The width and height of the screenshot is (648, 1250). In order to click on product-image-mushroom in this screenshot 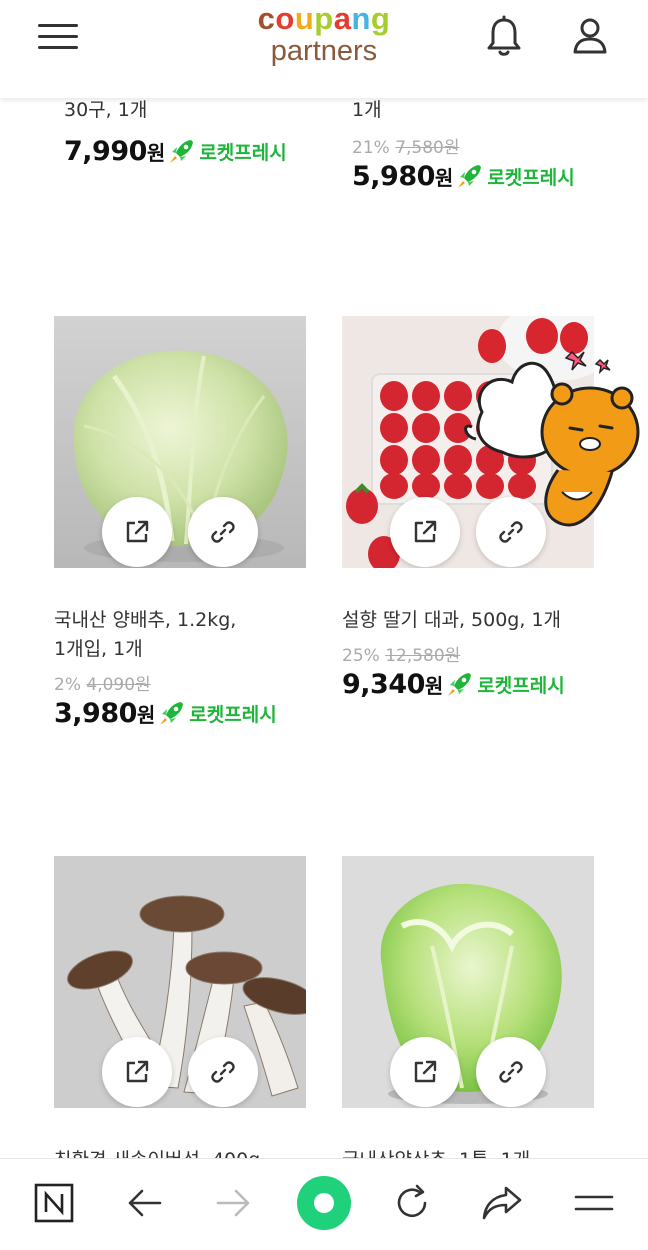, I will do `click(180, 982)`.